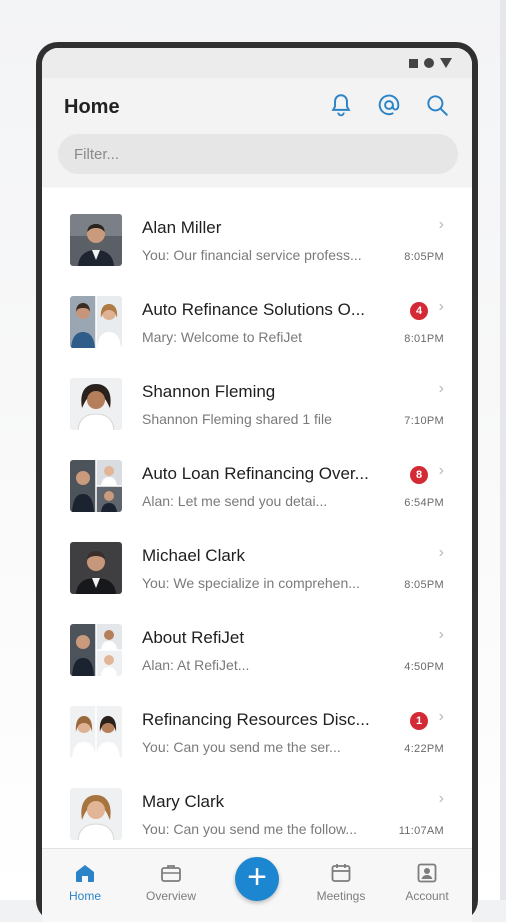 This screenshot has height=922, width=506. Describe the element at coordinates (424, 503) in the screenshot. I see `conversation-time: 6:54PM` at that location.